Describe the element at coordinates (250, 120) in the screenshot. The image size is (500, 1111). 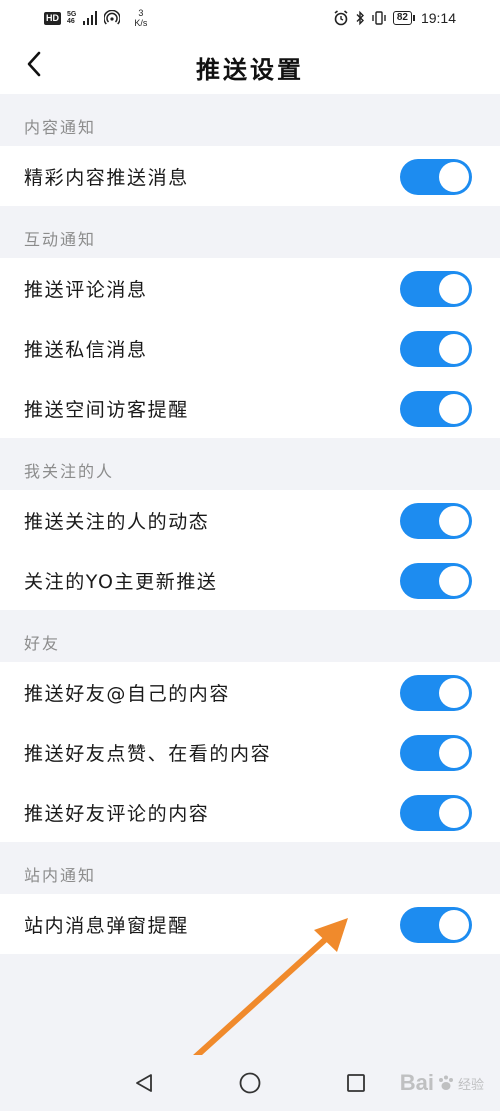
I see `section-header: 内容通知` at that location.